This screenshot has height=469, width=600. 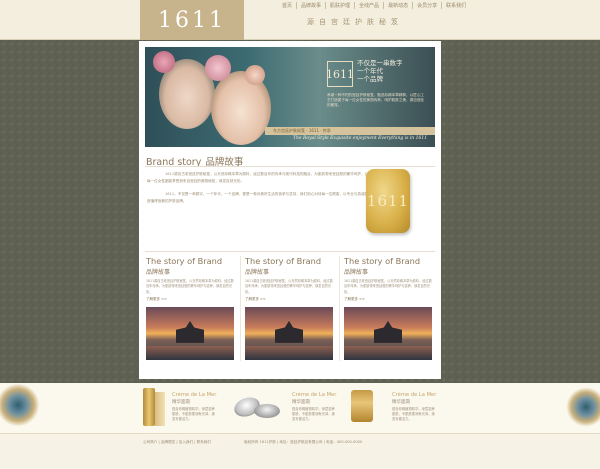 What do you see at coordinates (312, 5) in the screenshot?
I see `nav-item-brand-story: 品牌故事` at bounding box center [312, 5].